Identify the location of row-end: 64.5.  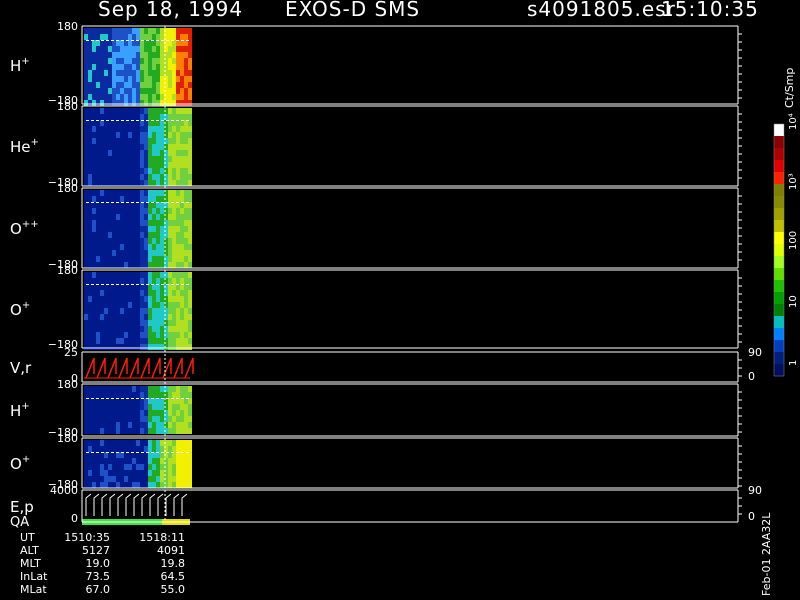
(173, 576).